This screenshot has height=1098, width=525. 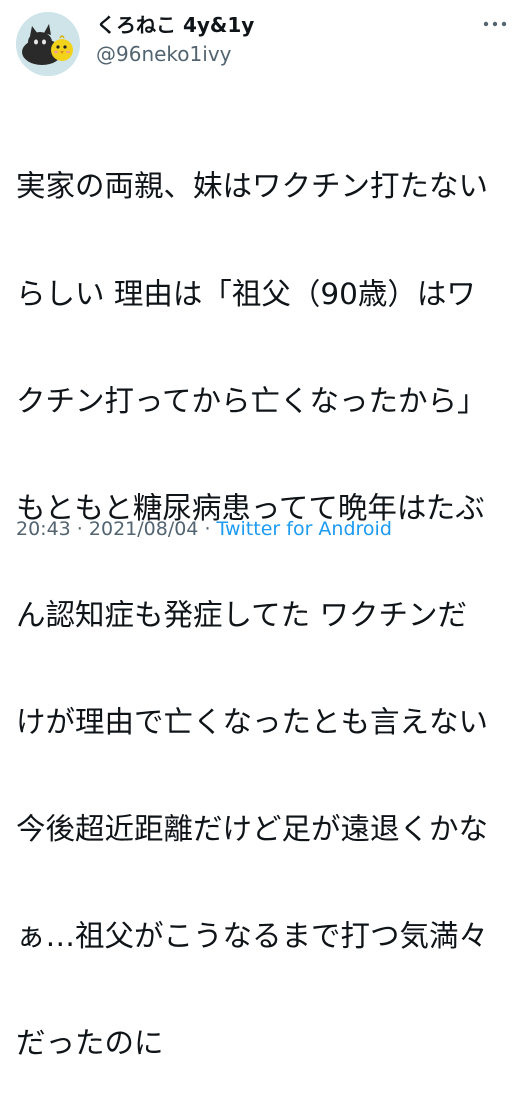 I want to click on avatar, so click(x=48, y=44).